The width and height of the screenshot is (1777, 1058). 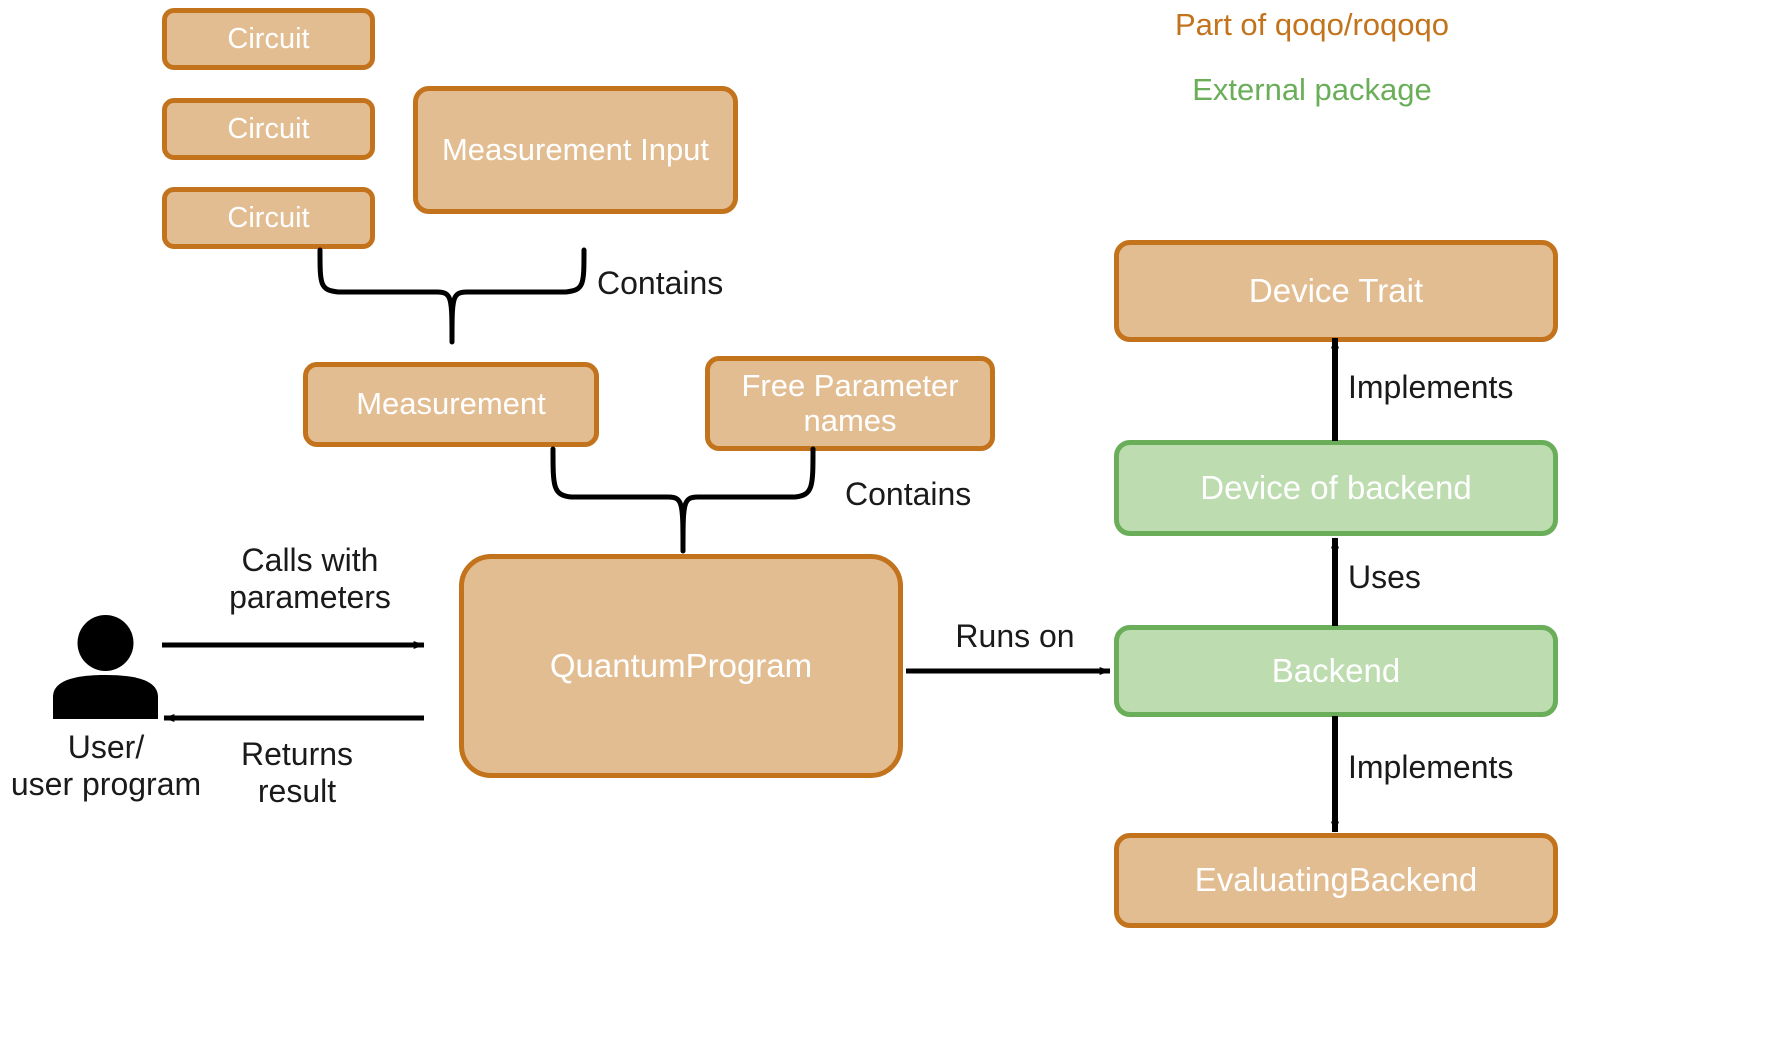 What do you see at coordinates (310, 579) in the screenshot?
I see `label-calls-with-parameters: Calls with parameters` at bounding box center [310, 579].